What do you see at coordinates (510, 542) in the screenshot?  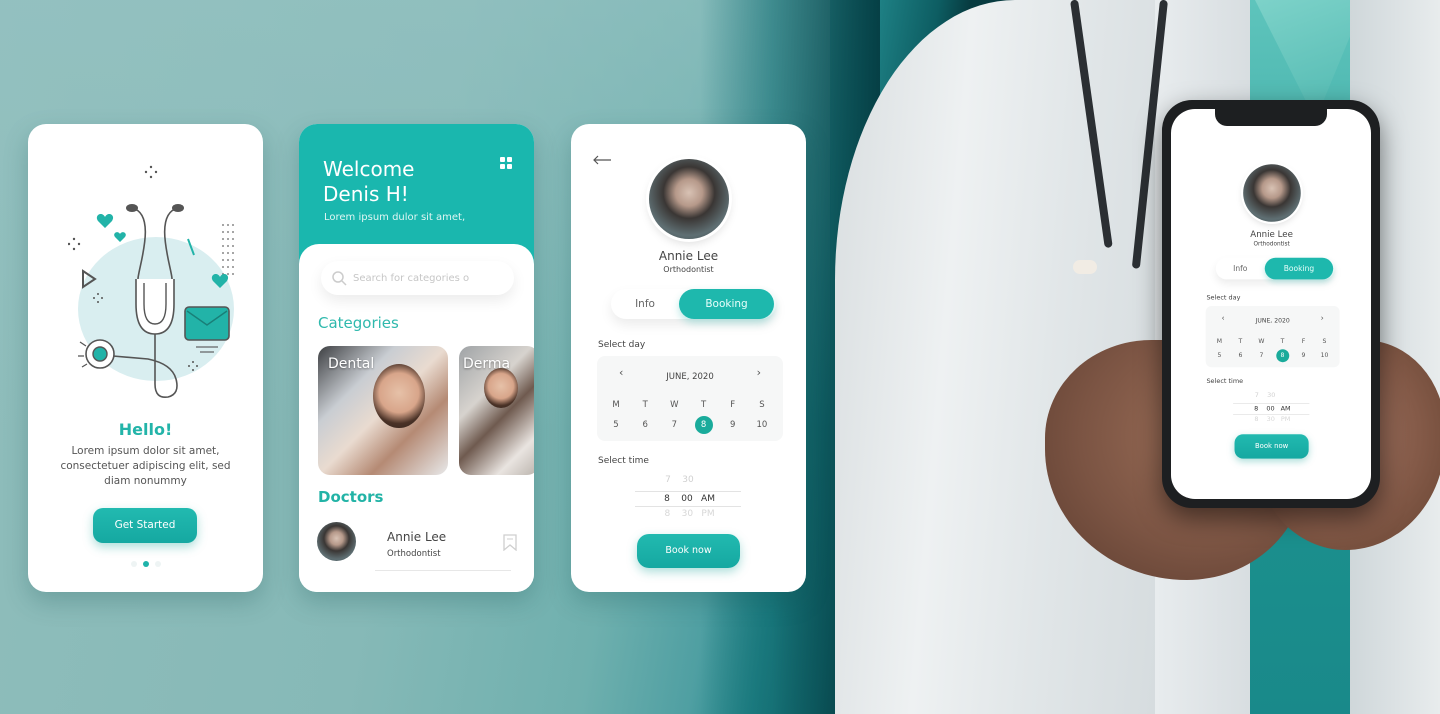 I see `bookmark-icon` at bounding box center [510, 542].